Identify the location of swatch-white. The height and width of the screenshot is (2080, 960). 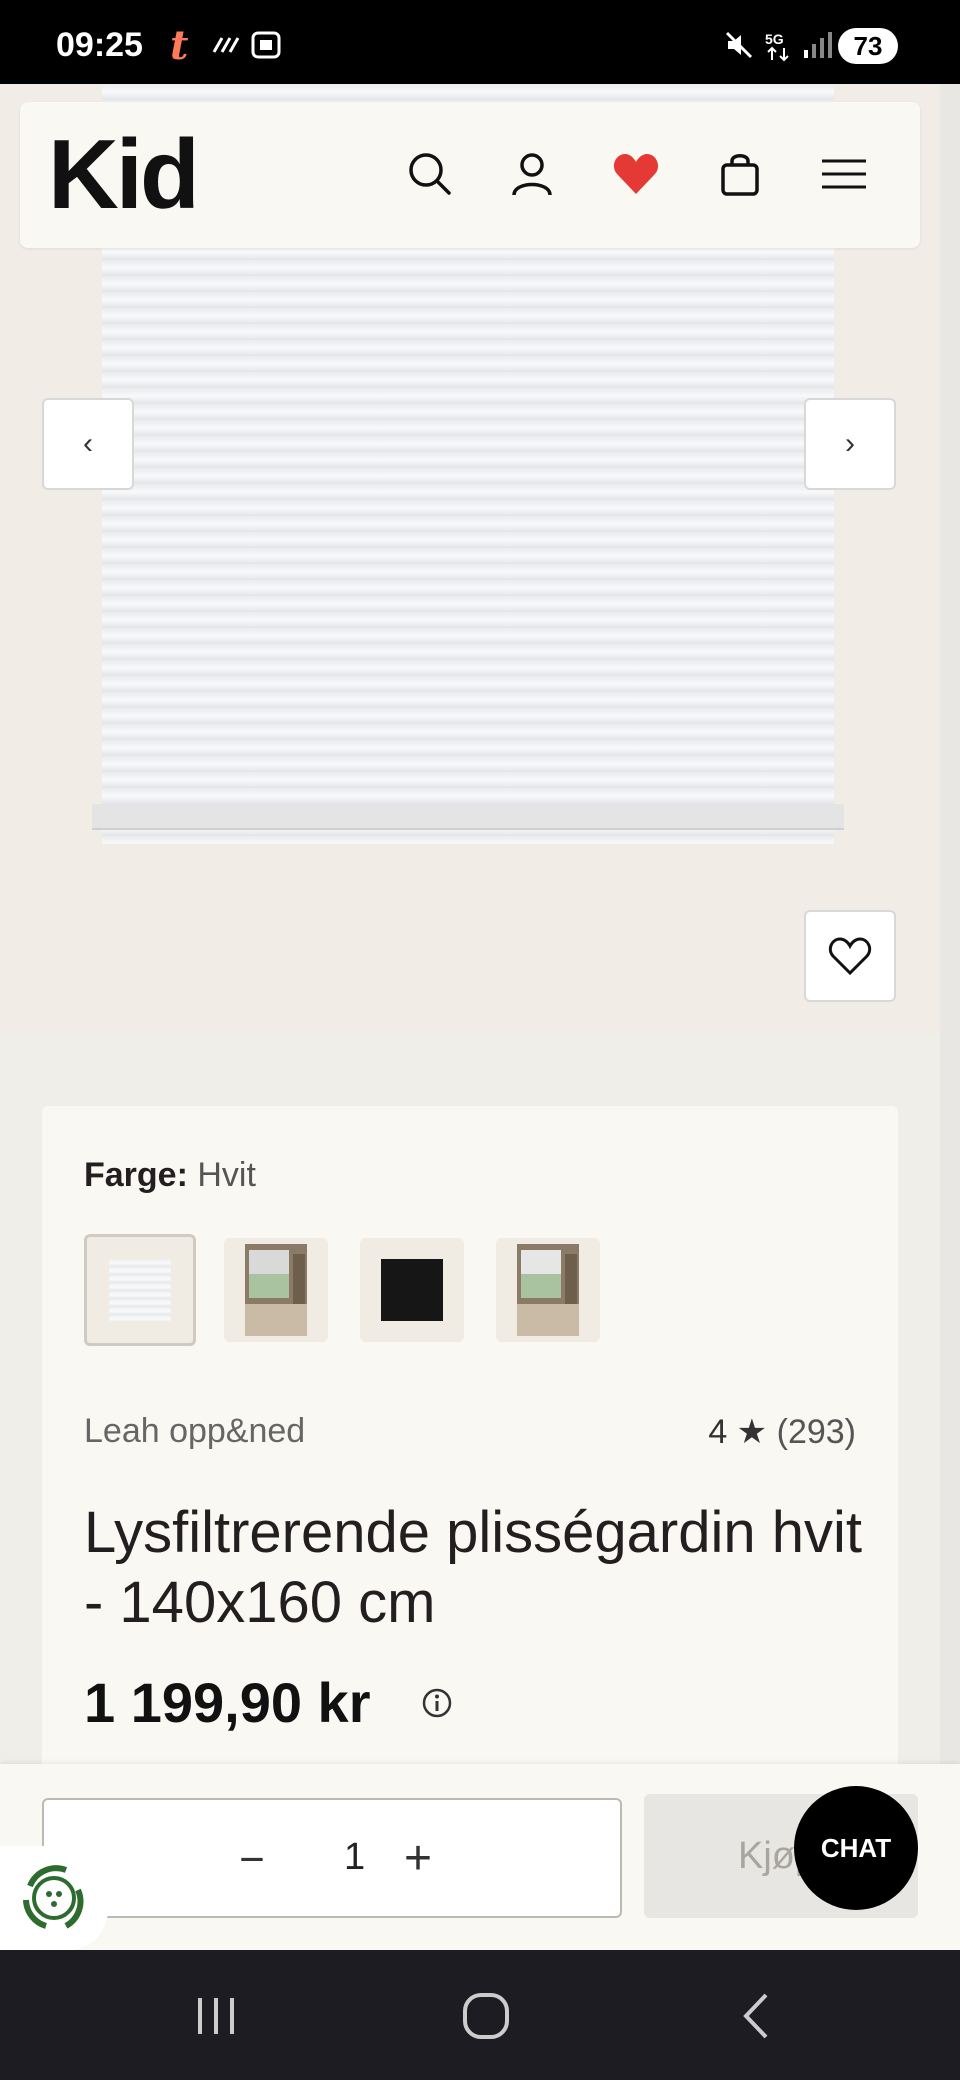
(140, 1290).